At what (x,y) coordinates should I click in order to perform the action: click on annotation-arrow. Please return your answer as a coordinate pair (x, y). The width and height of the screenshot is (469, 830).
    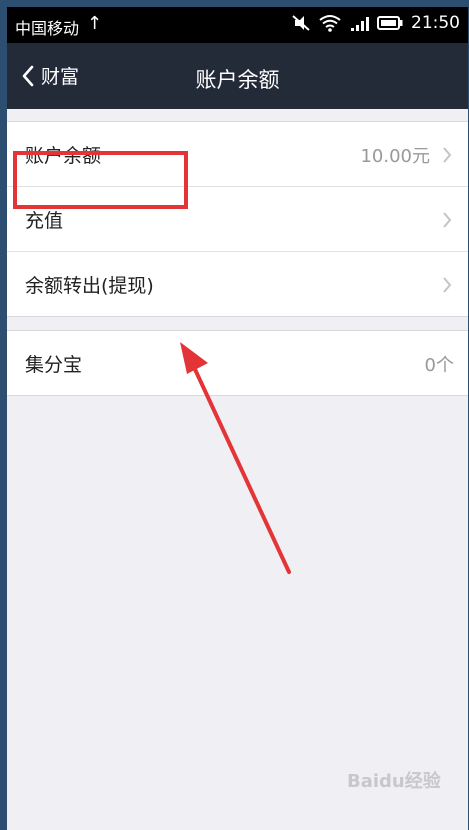
    Looking at the image, I should click on (235, 458).